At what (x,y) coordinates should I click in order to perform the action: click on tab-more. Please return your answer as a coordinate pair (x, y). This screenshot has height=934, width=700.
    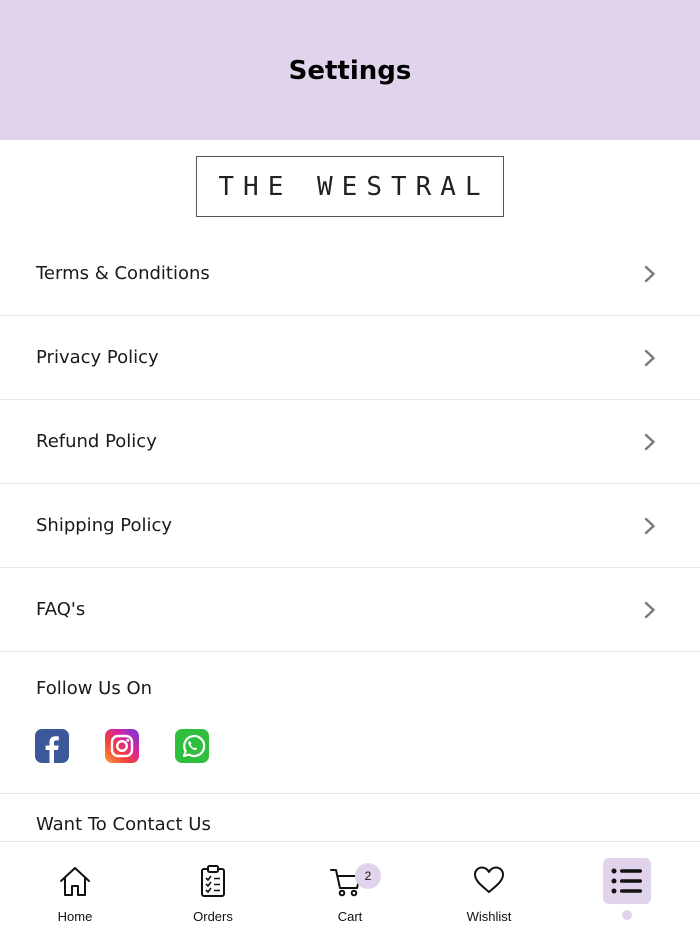
    Looking at the image, I should click on (627, 888).